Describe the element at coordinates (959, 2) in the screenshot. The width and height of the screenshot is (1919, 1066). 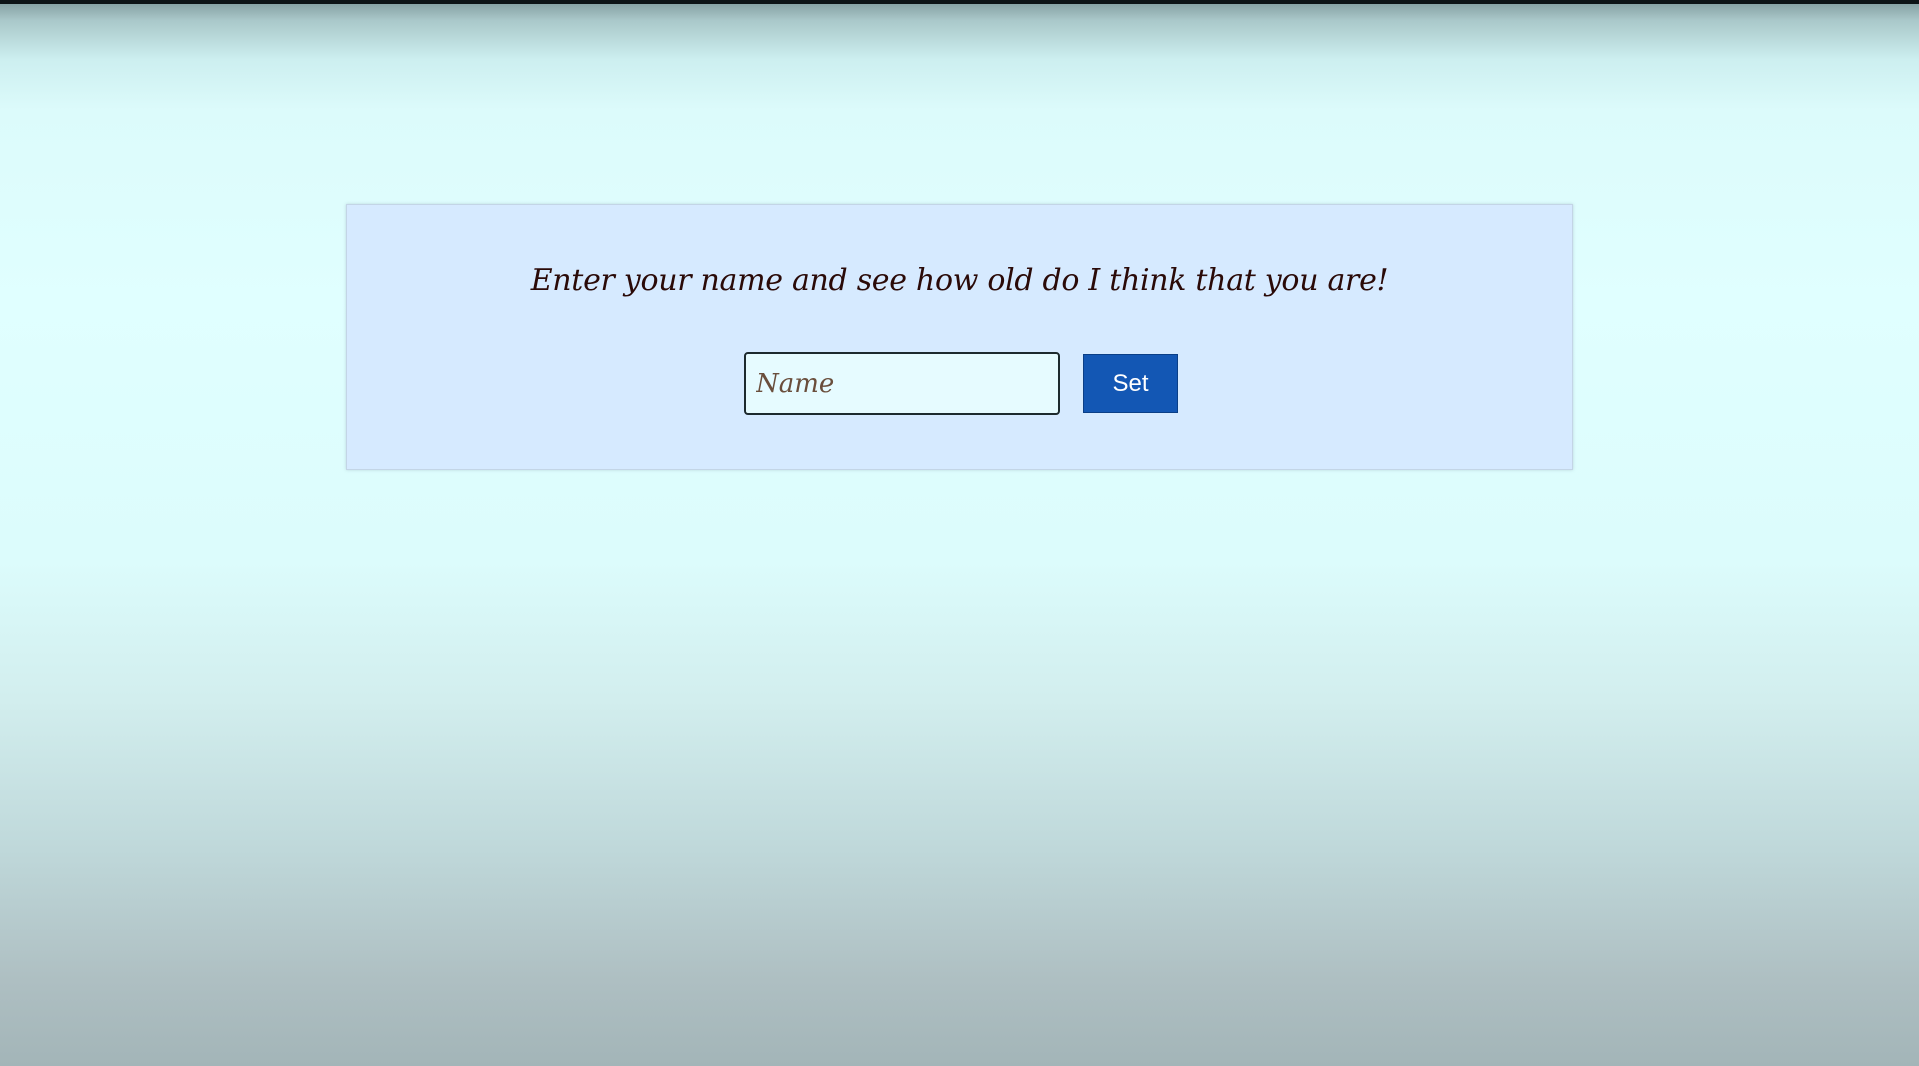
I see `top-strip` at that location.